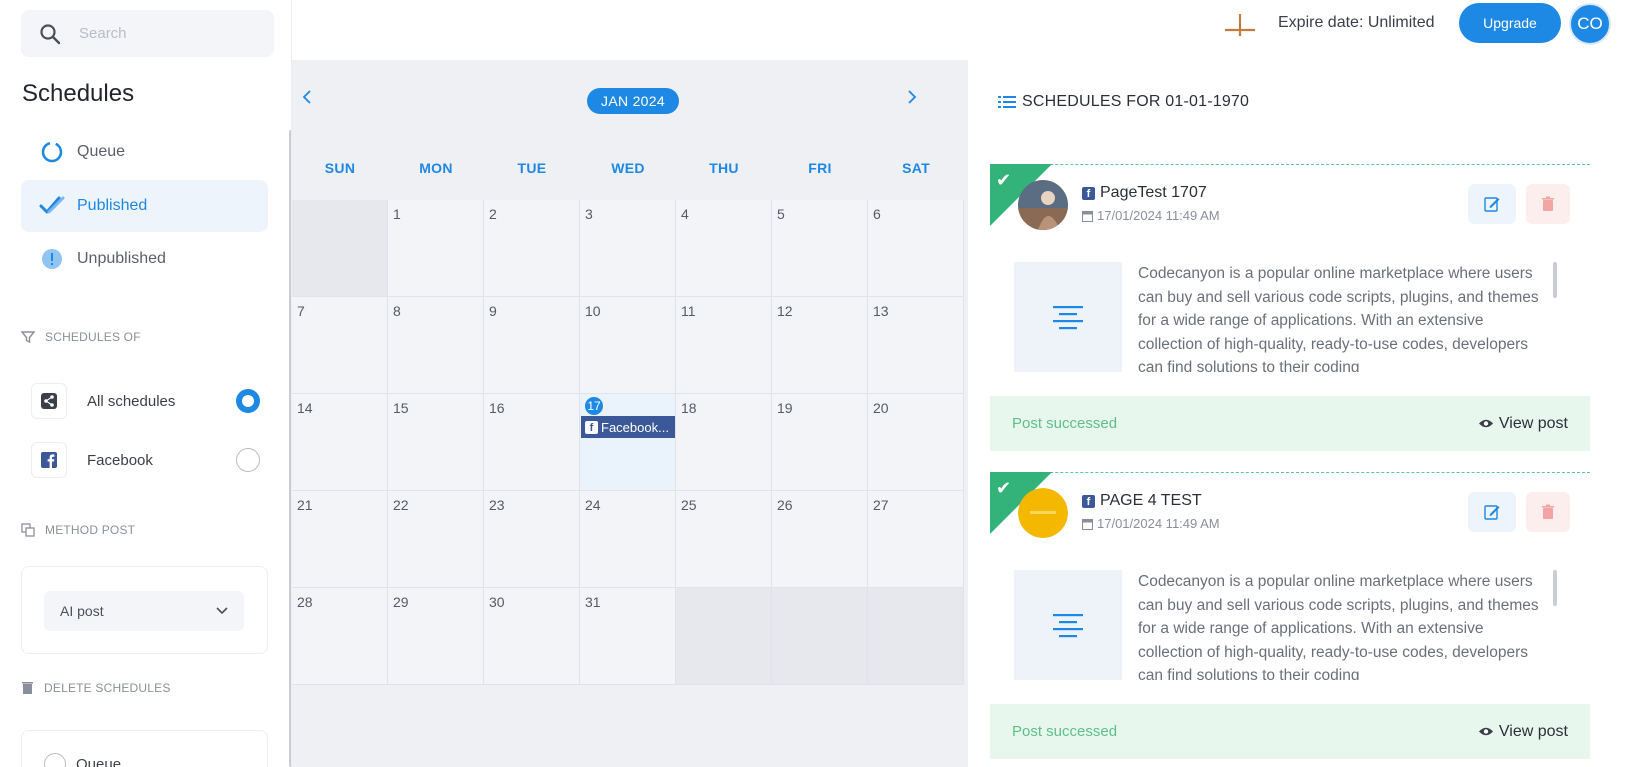 Image resolution: width=1628 pixels, height=767 pixels. What do you see at coordinates (1290, 472) in the screenshot?
I see `card-divider` at bounding box center [1290, 472].